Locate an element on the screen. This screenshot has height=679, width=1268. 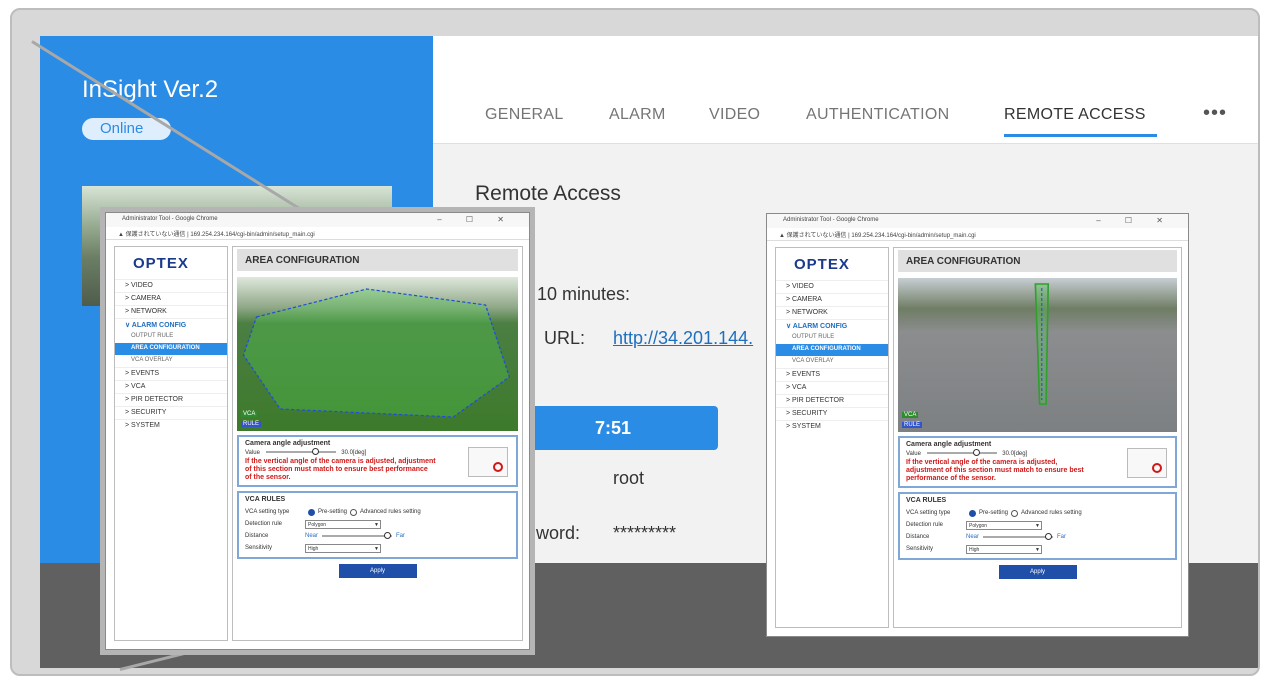
setting-type-label: VCA setting type is located at coordinates (267, 512).